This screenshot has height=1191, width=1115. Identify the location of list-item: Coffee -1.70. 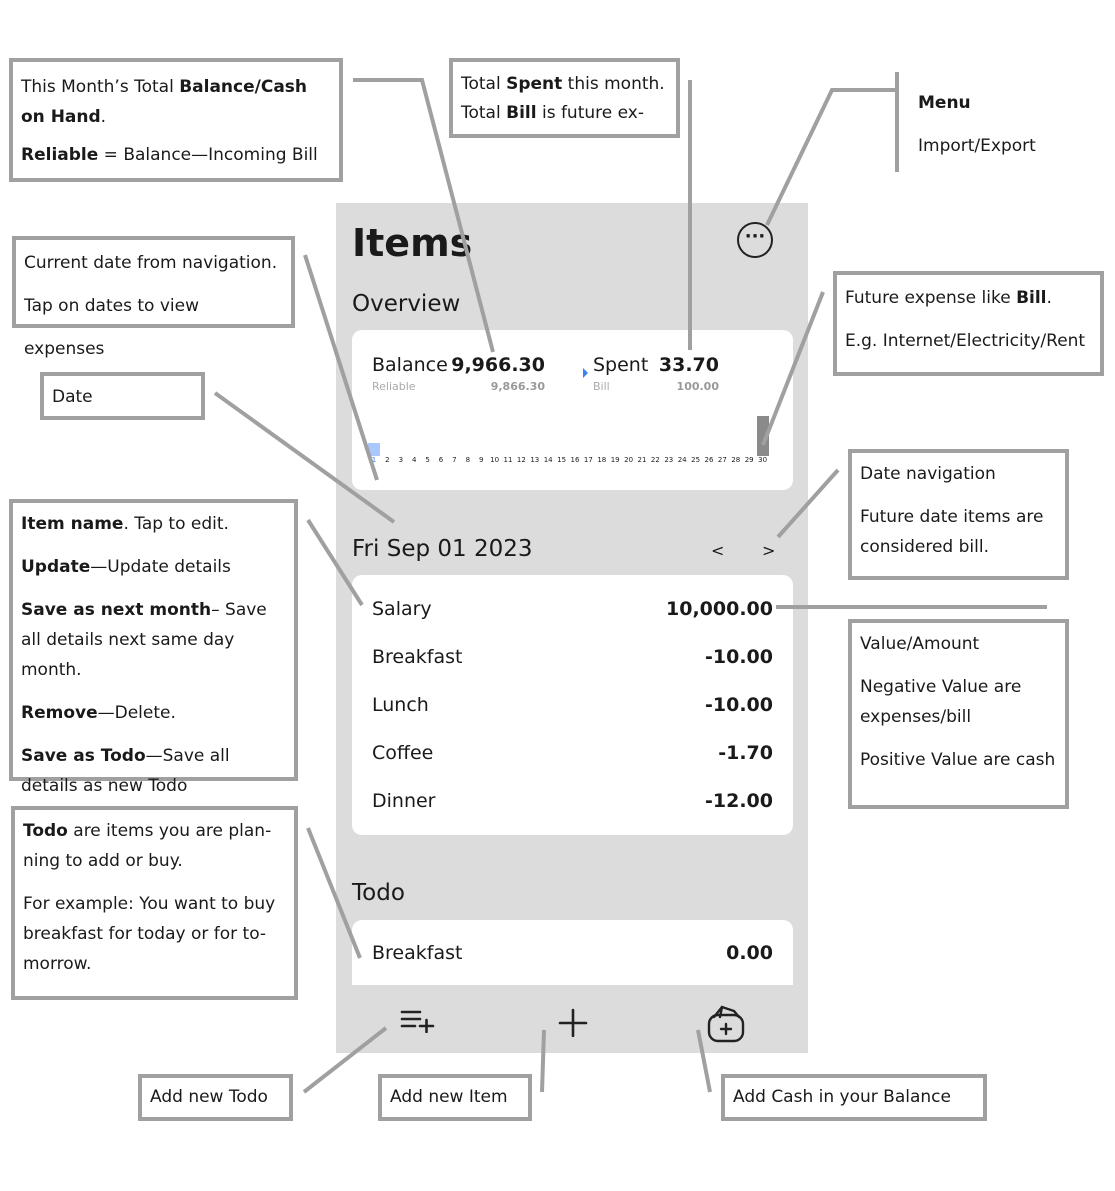
(572, 753).